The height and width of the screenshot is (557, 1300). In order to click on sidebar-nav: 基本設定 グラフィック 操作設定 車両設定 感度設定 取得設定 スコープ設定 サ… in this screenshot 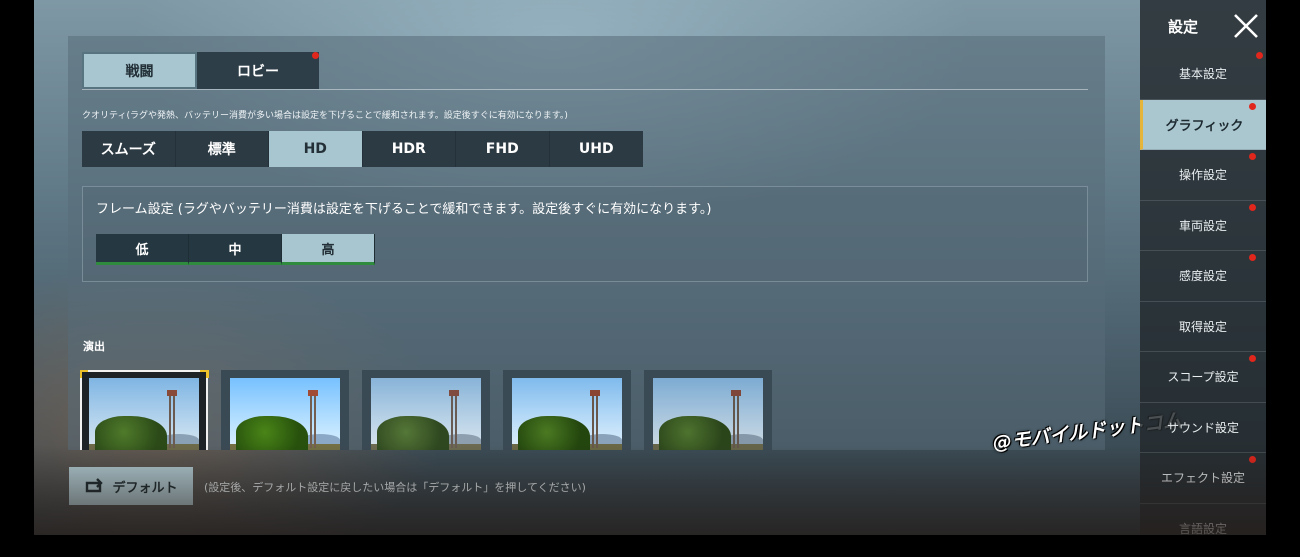, I will do `click(1203, 292)`.